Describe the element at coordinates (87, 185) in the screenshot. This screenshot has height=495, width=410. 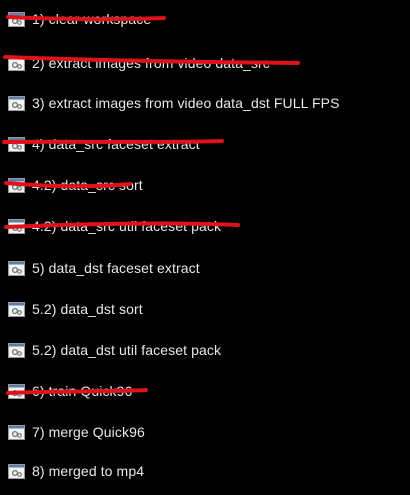
I see `file-item-label: 4.2) data_src sort` at that location.